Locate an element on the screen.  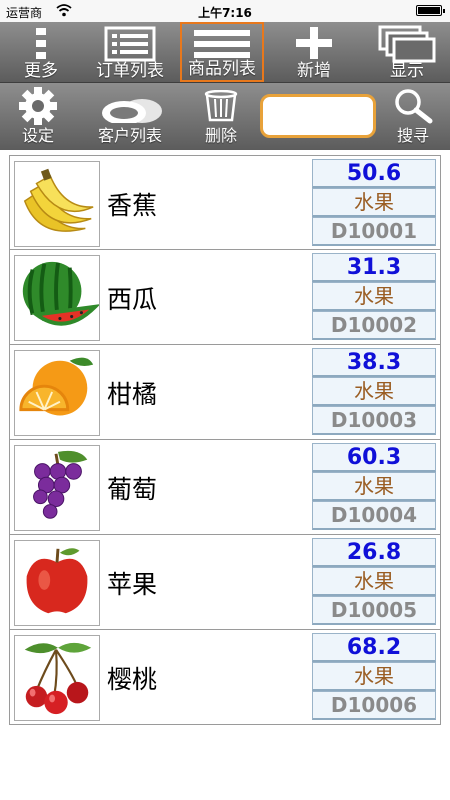
grapes-icon is located at coordinates (60, 484).